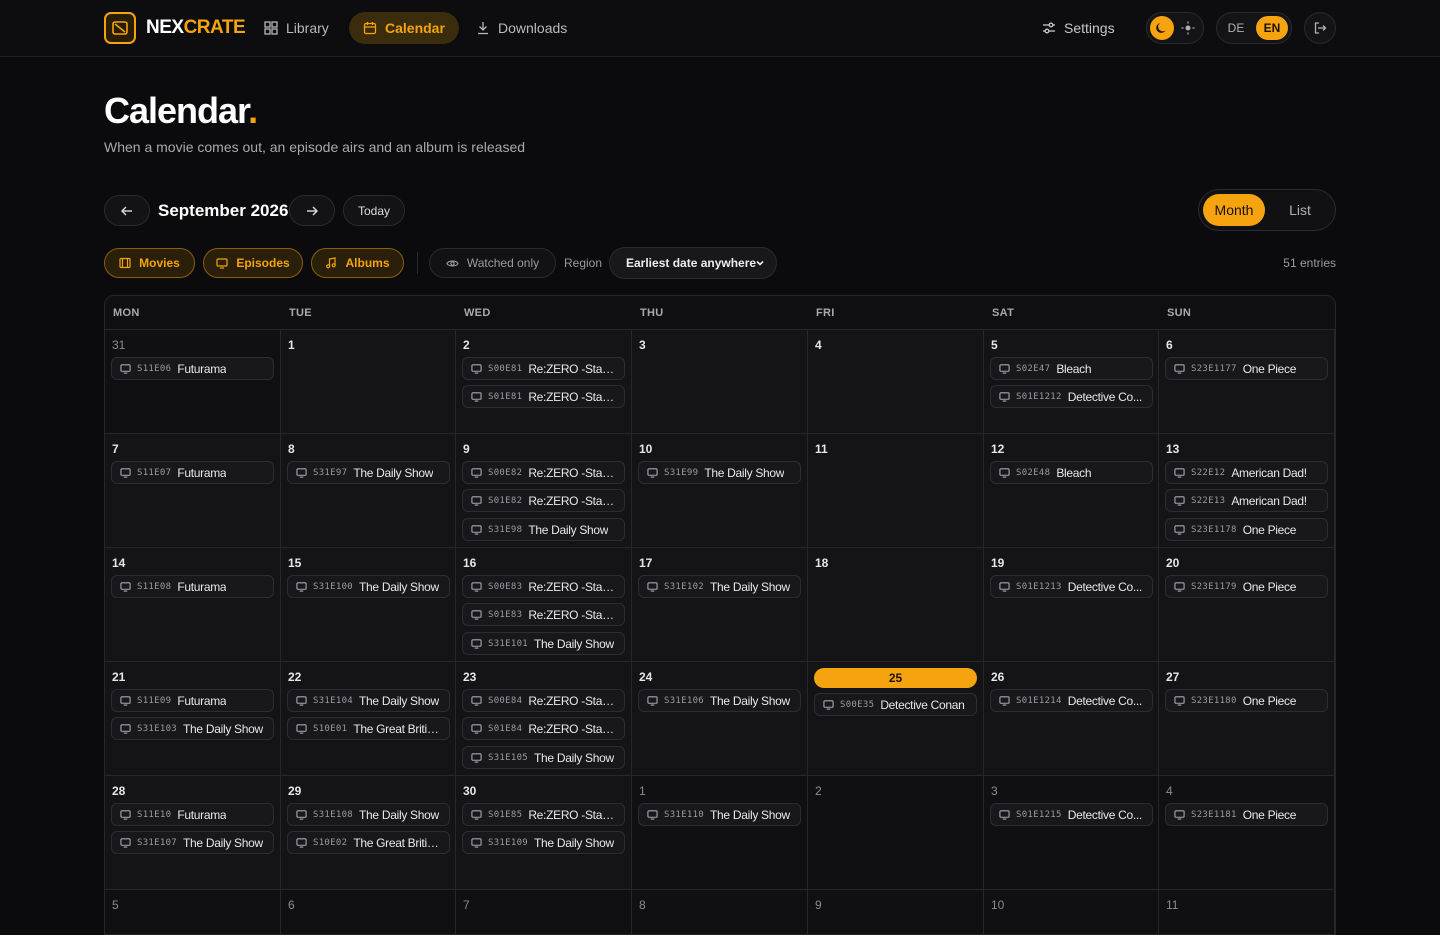  What do you see at coordinates (1071, 912) in the screenshot?
I see `day-cell: 10` at bounding box center [1071, 912].